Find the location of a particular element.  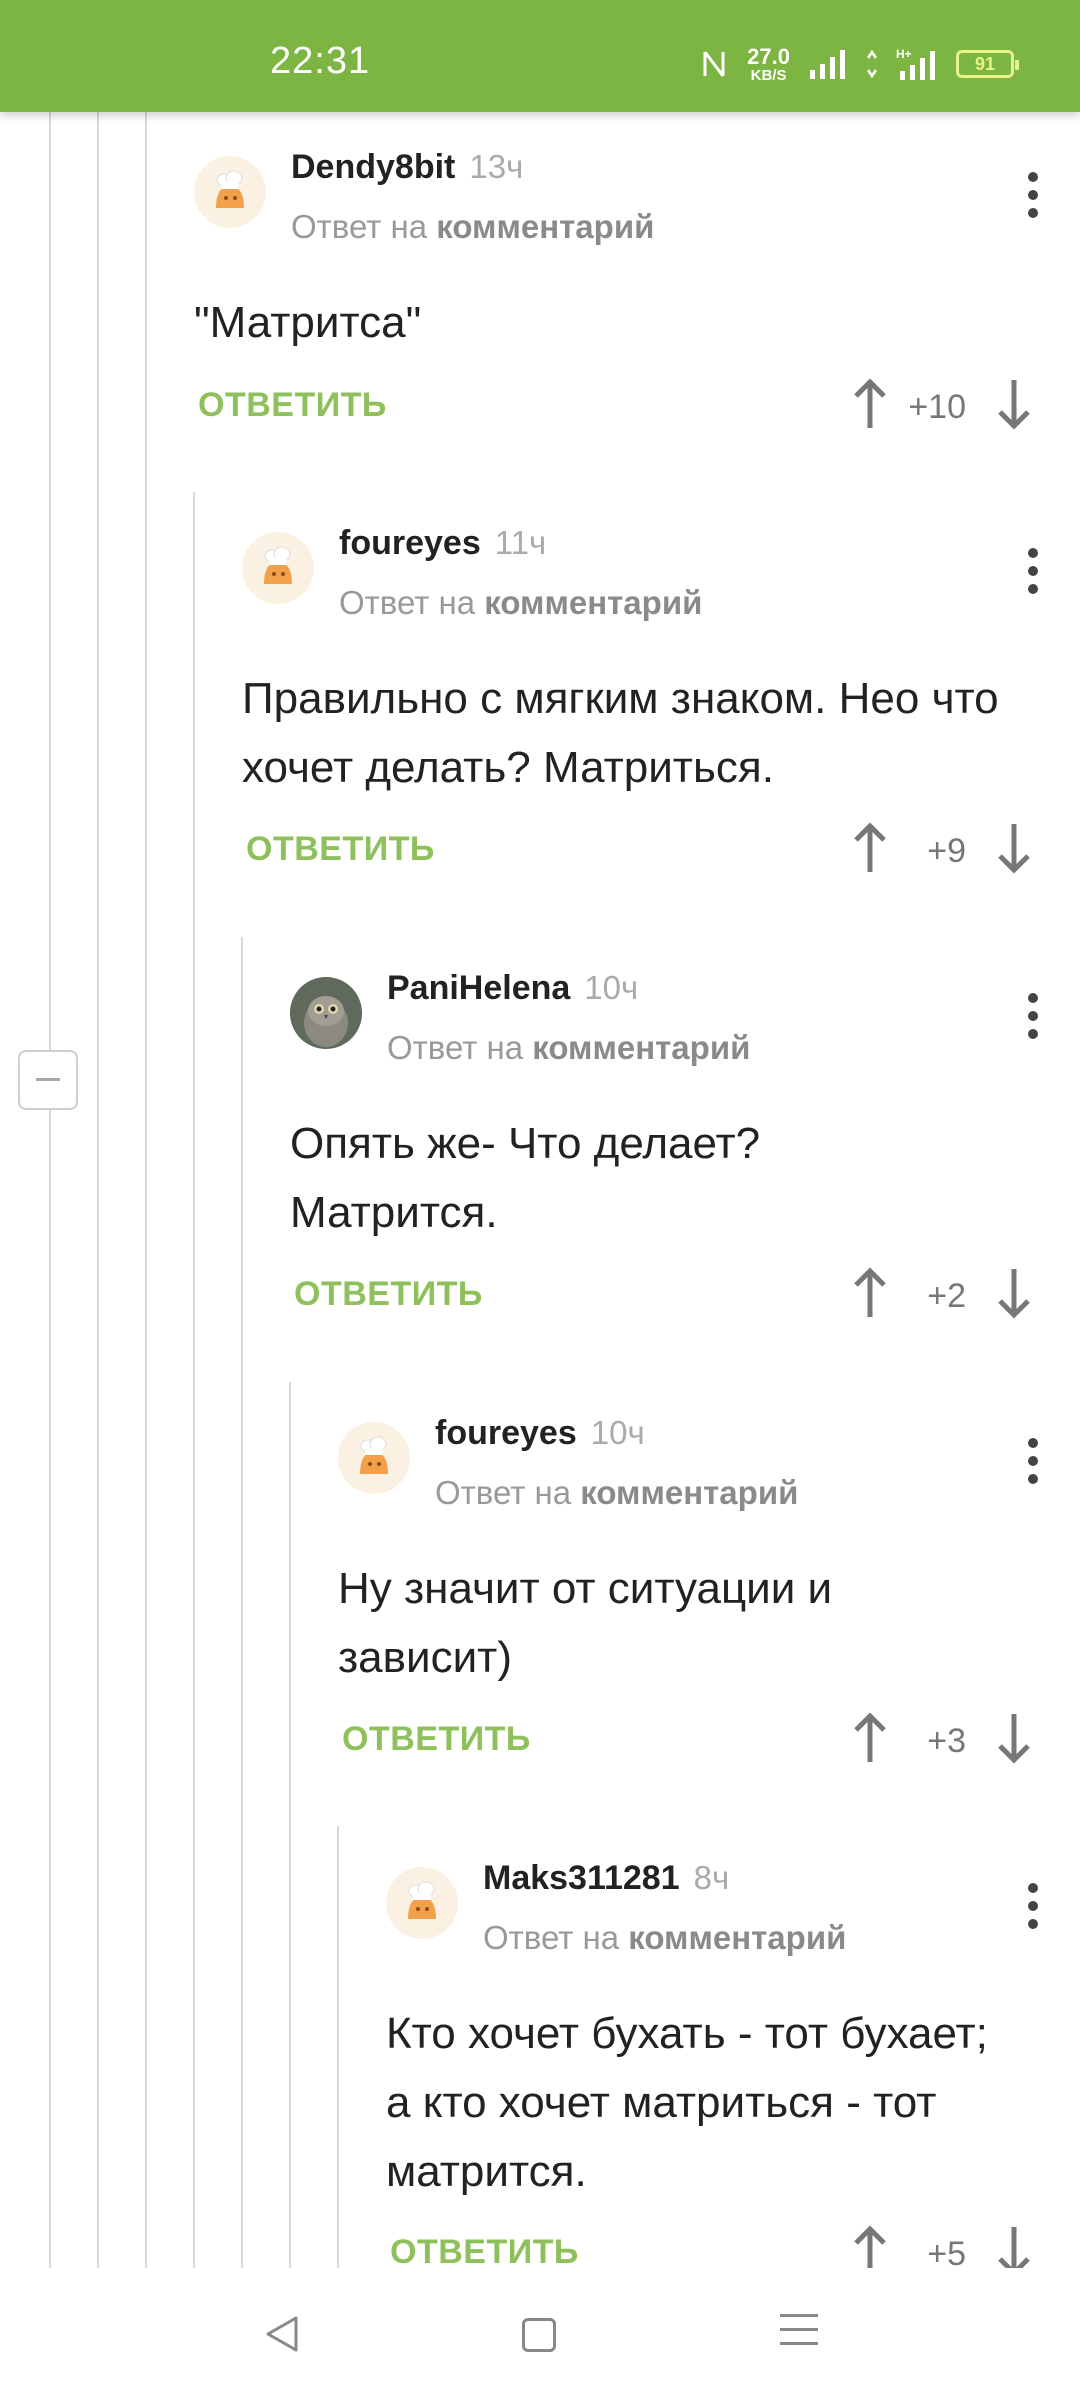

comment-text: Ну значит от ситуации и зависит) is located at coordinates (585, 1623).